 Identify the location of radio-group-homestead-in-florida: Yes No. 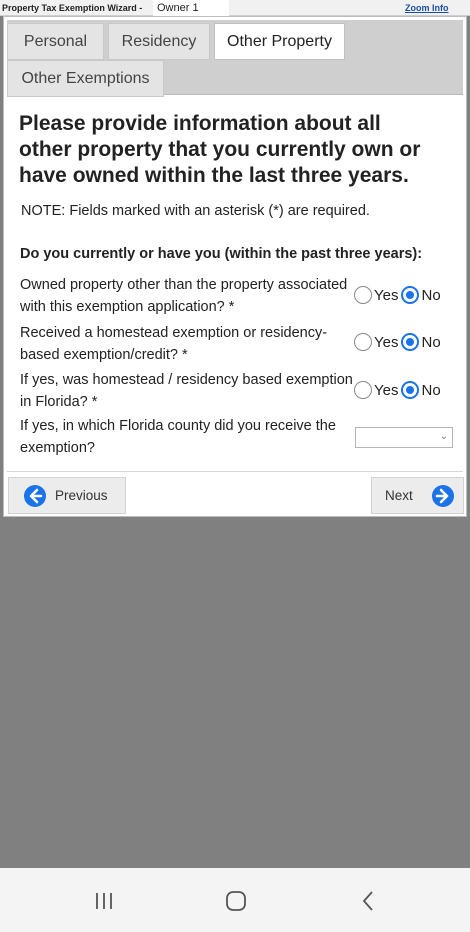
(399, 390).